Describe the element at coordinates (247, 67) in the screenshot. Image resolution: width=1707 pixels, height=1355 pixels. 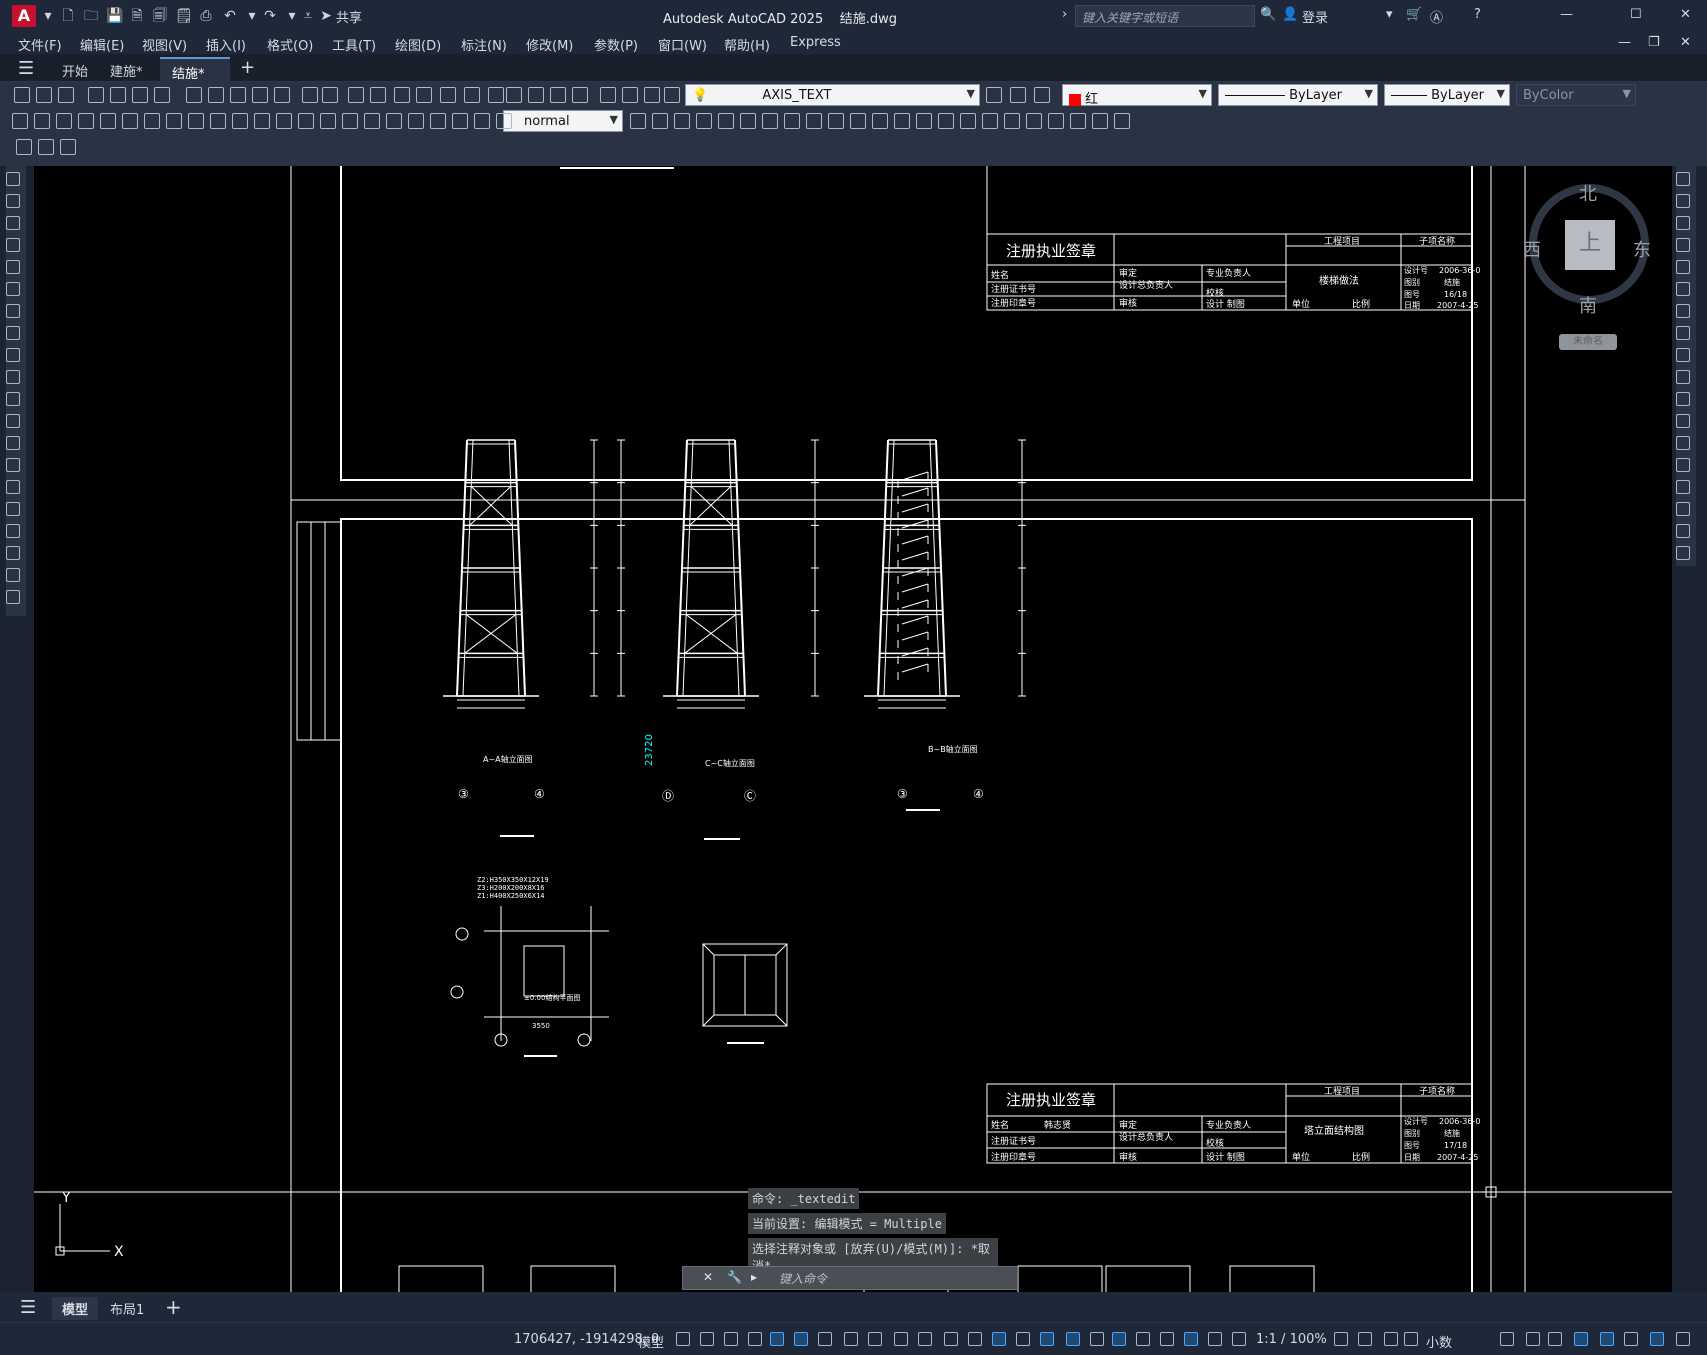
I see `new-tab-icon: +` at that location.